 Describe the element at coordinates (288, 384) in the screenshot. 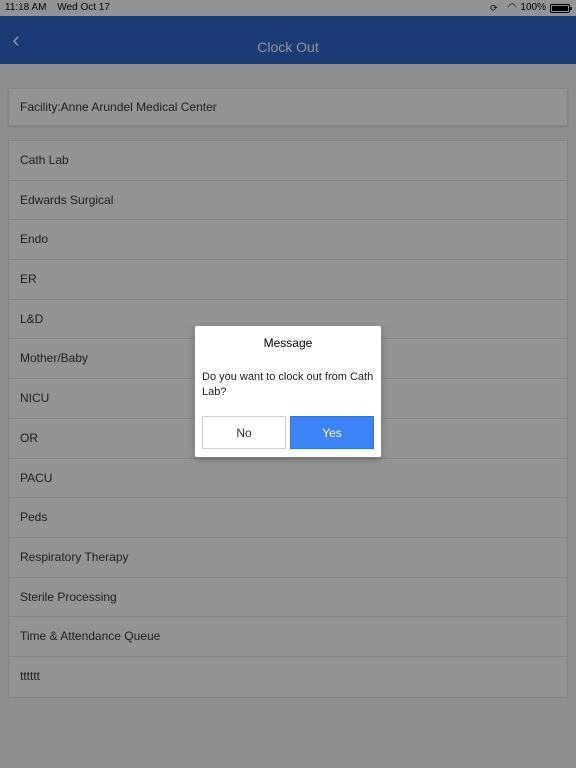

I see `dialog-message: Do you want to clock out from Cath Lab?` at that location.